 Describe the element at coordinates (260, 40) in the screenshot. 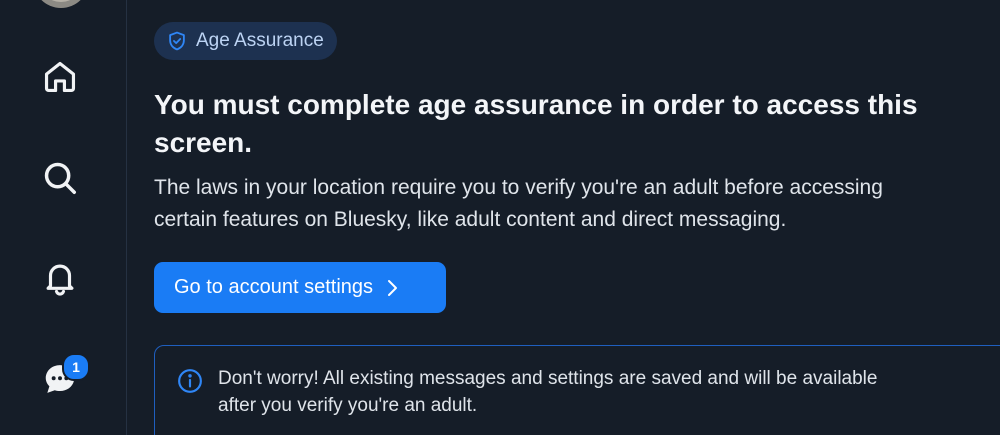

I see `pill-label: Age Assurance` at that location.